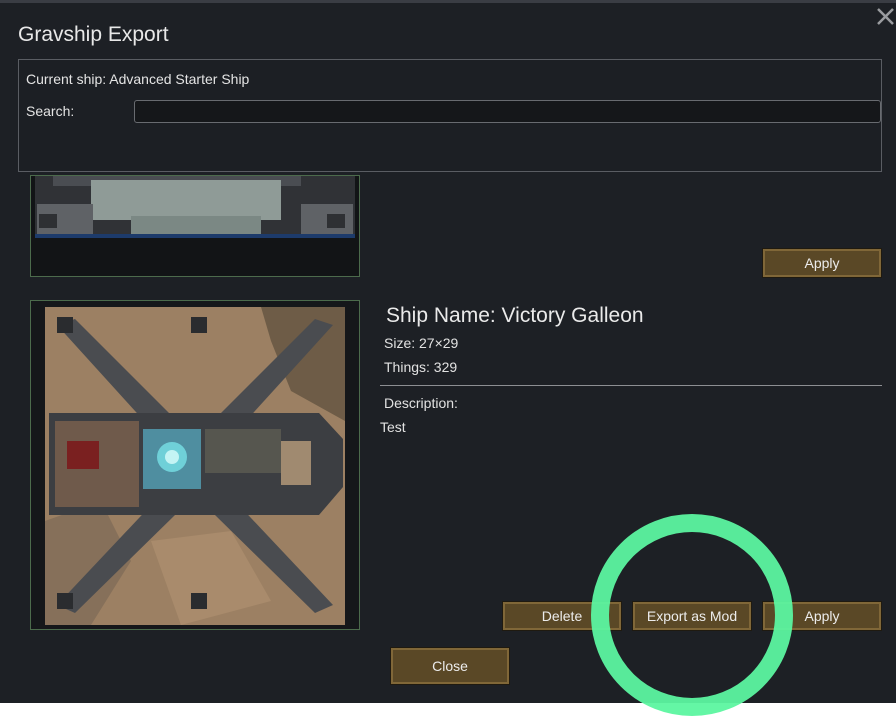 This screenshot has height=723, width=896. Describe the element at coordinates (421, 367) in the screenshot. I see `ship-things: Things: 329` at that location.